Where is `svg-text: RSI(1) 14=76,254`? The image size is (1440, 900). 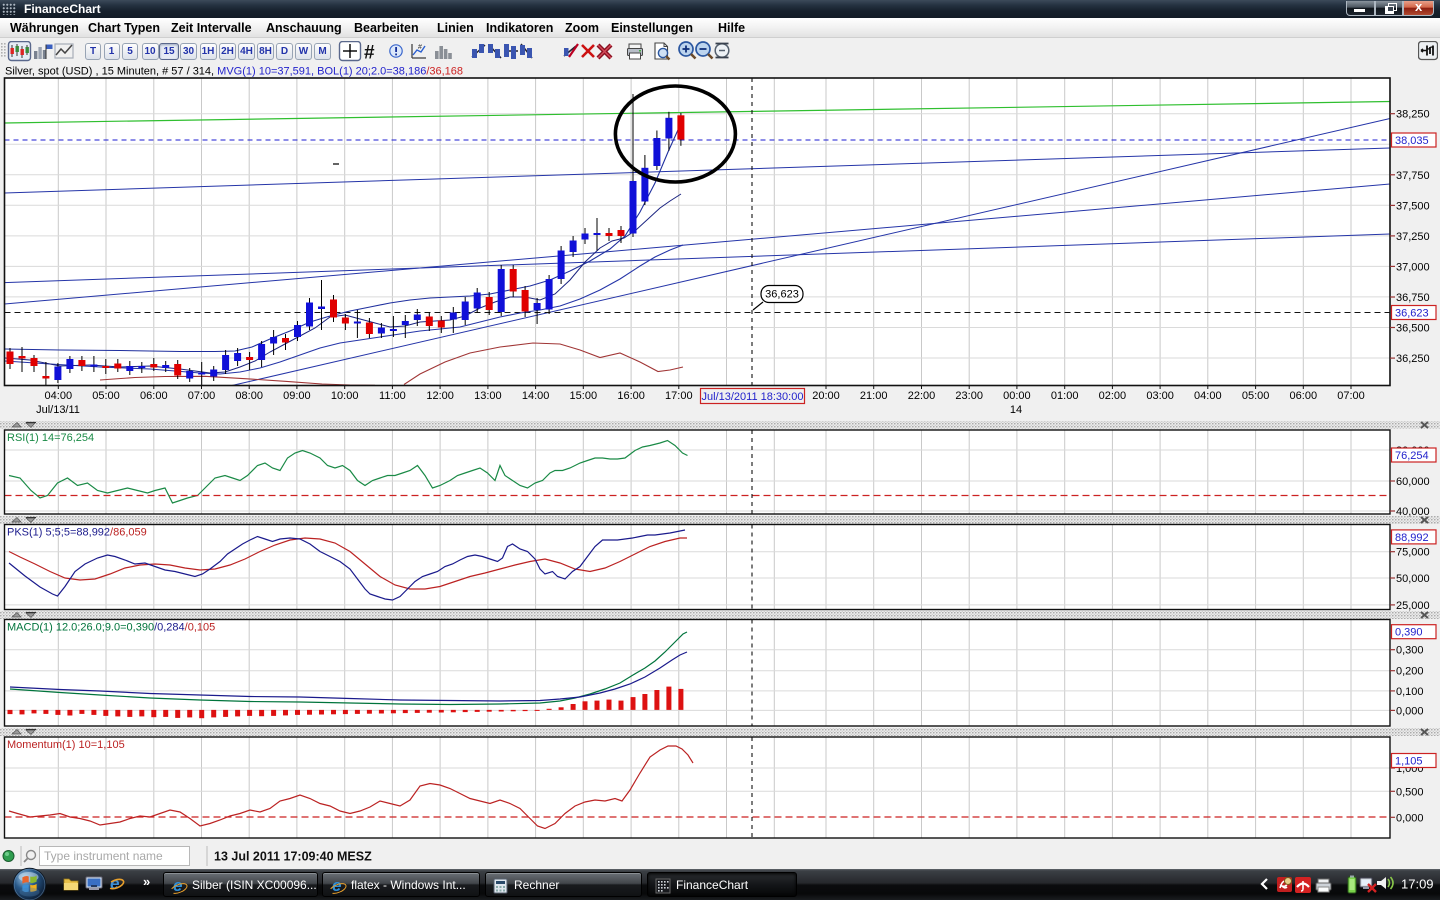 svg-text: RSI(1) 14=76,254 is located at coordinates (50, 438).